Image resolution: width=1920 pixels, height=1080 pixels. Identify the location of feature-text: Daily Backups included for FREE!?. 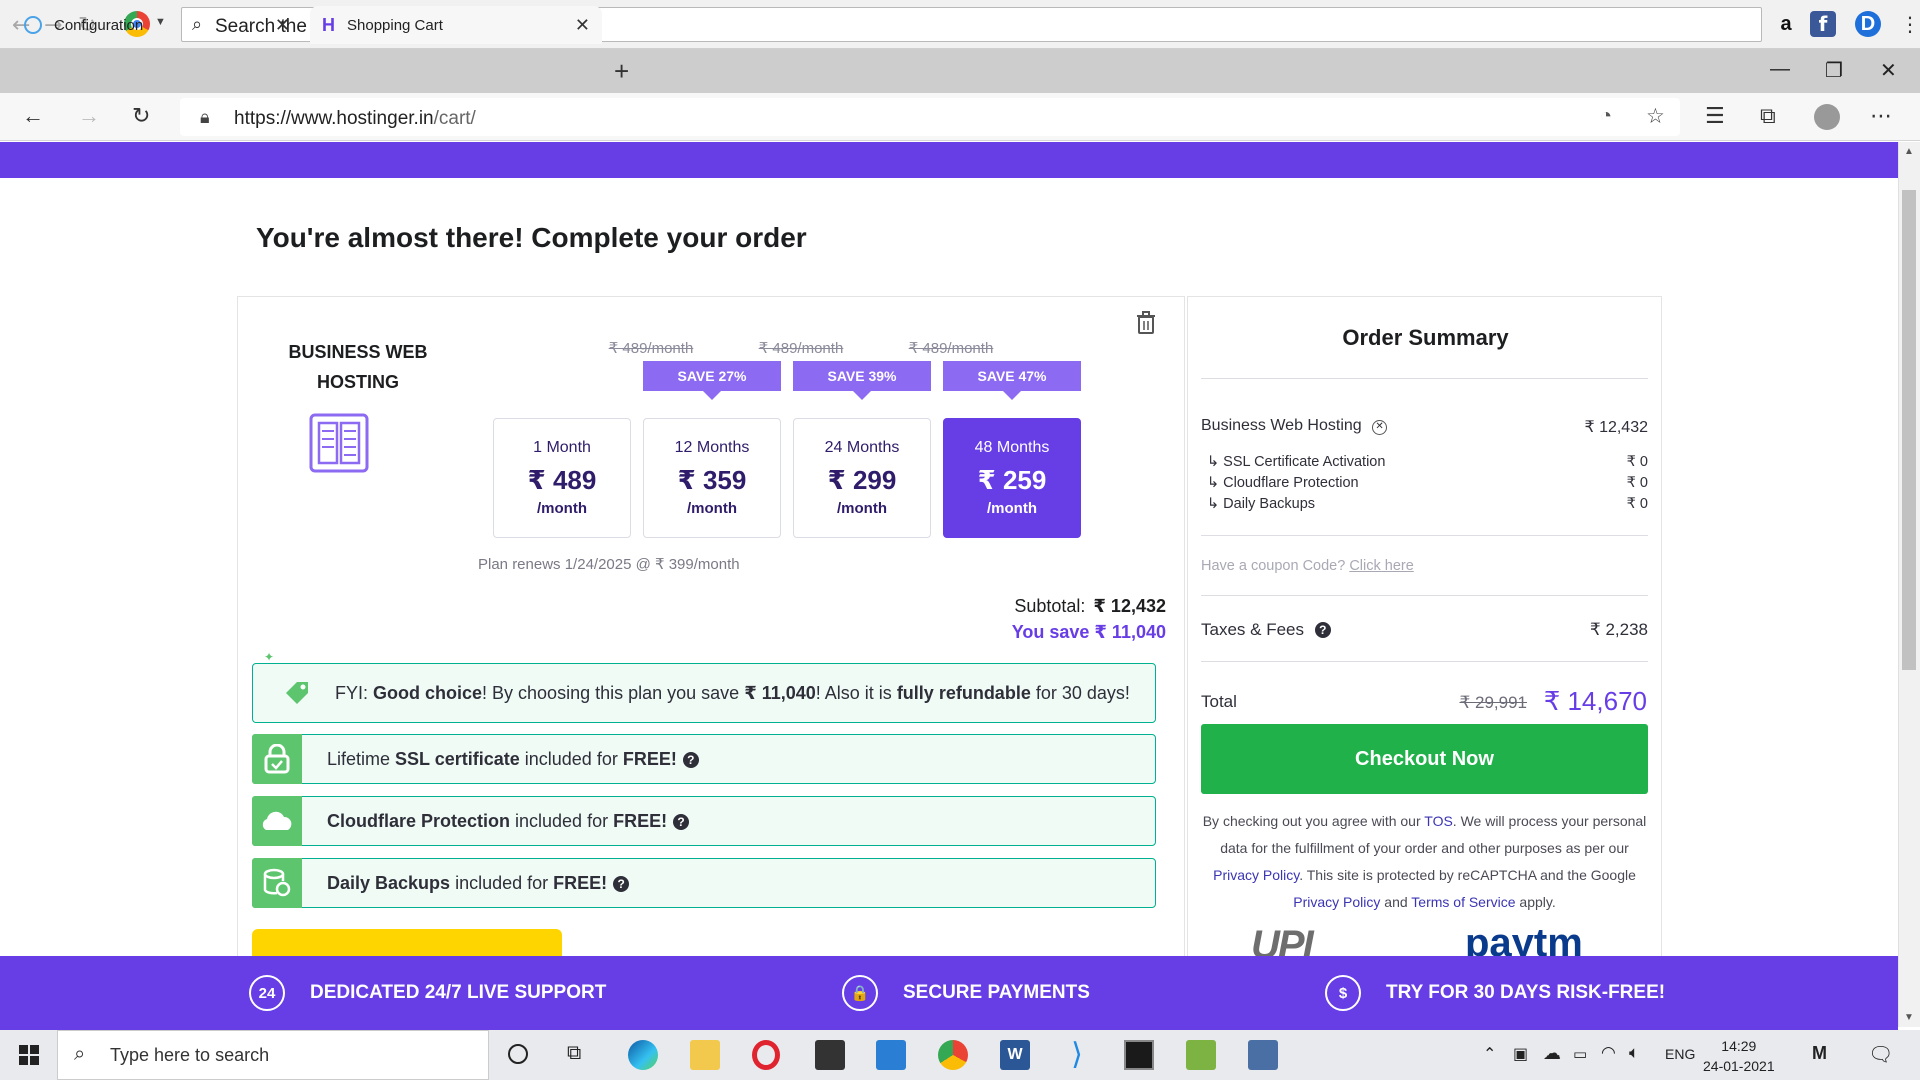
(478, 883).